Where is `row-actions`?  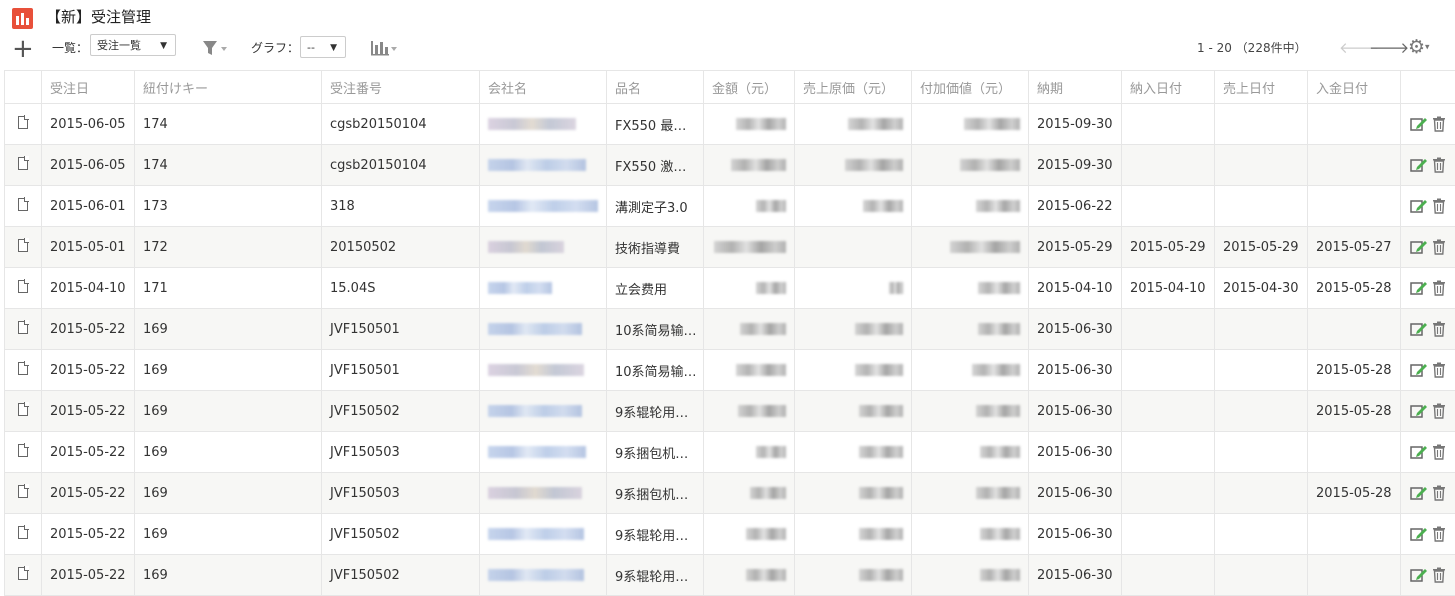
row-actions is located at coordinates (1428, 247).